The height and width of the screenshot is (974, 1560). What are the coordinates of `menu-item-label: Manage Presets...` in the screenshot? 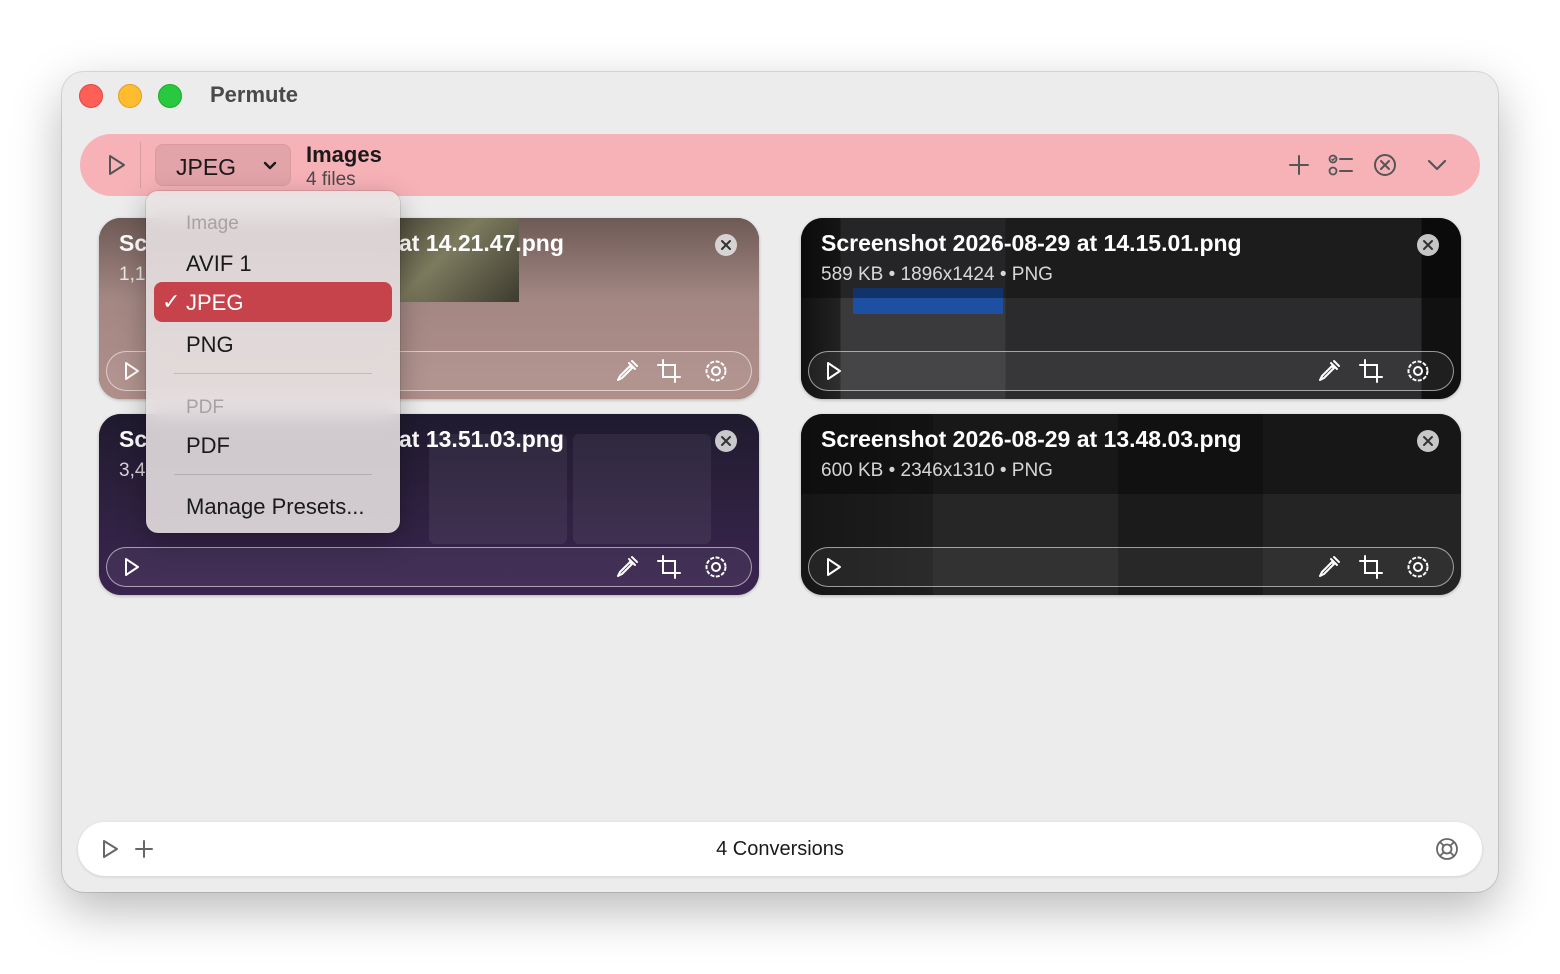 It's located at (275, 506).